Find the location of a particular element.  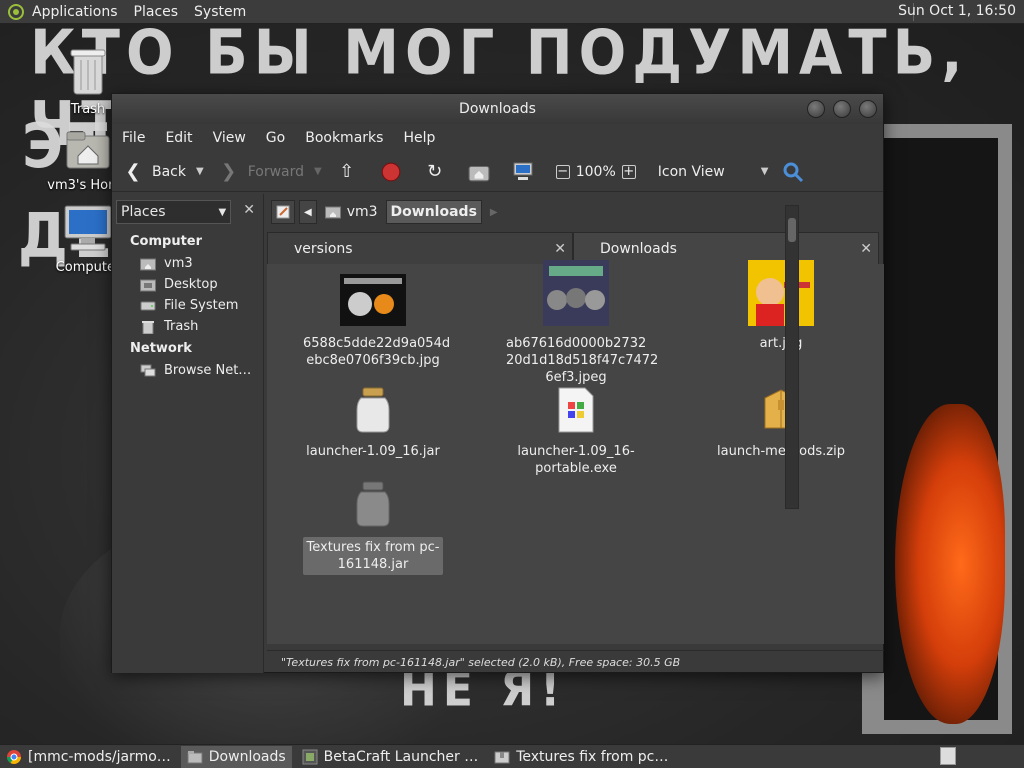

computer-button is located at coordinates (527, 172).